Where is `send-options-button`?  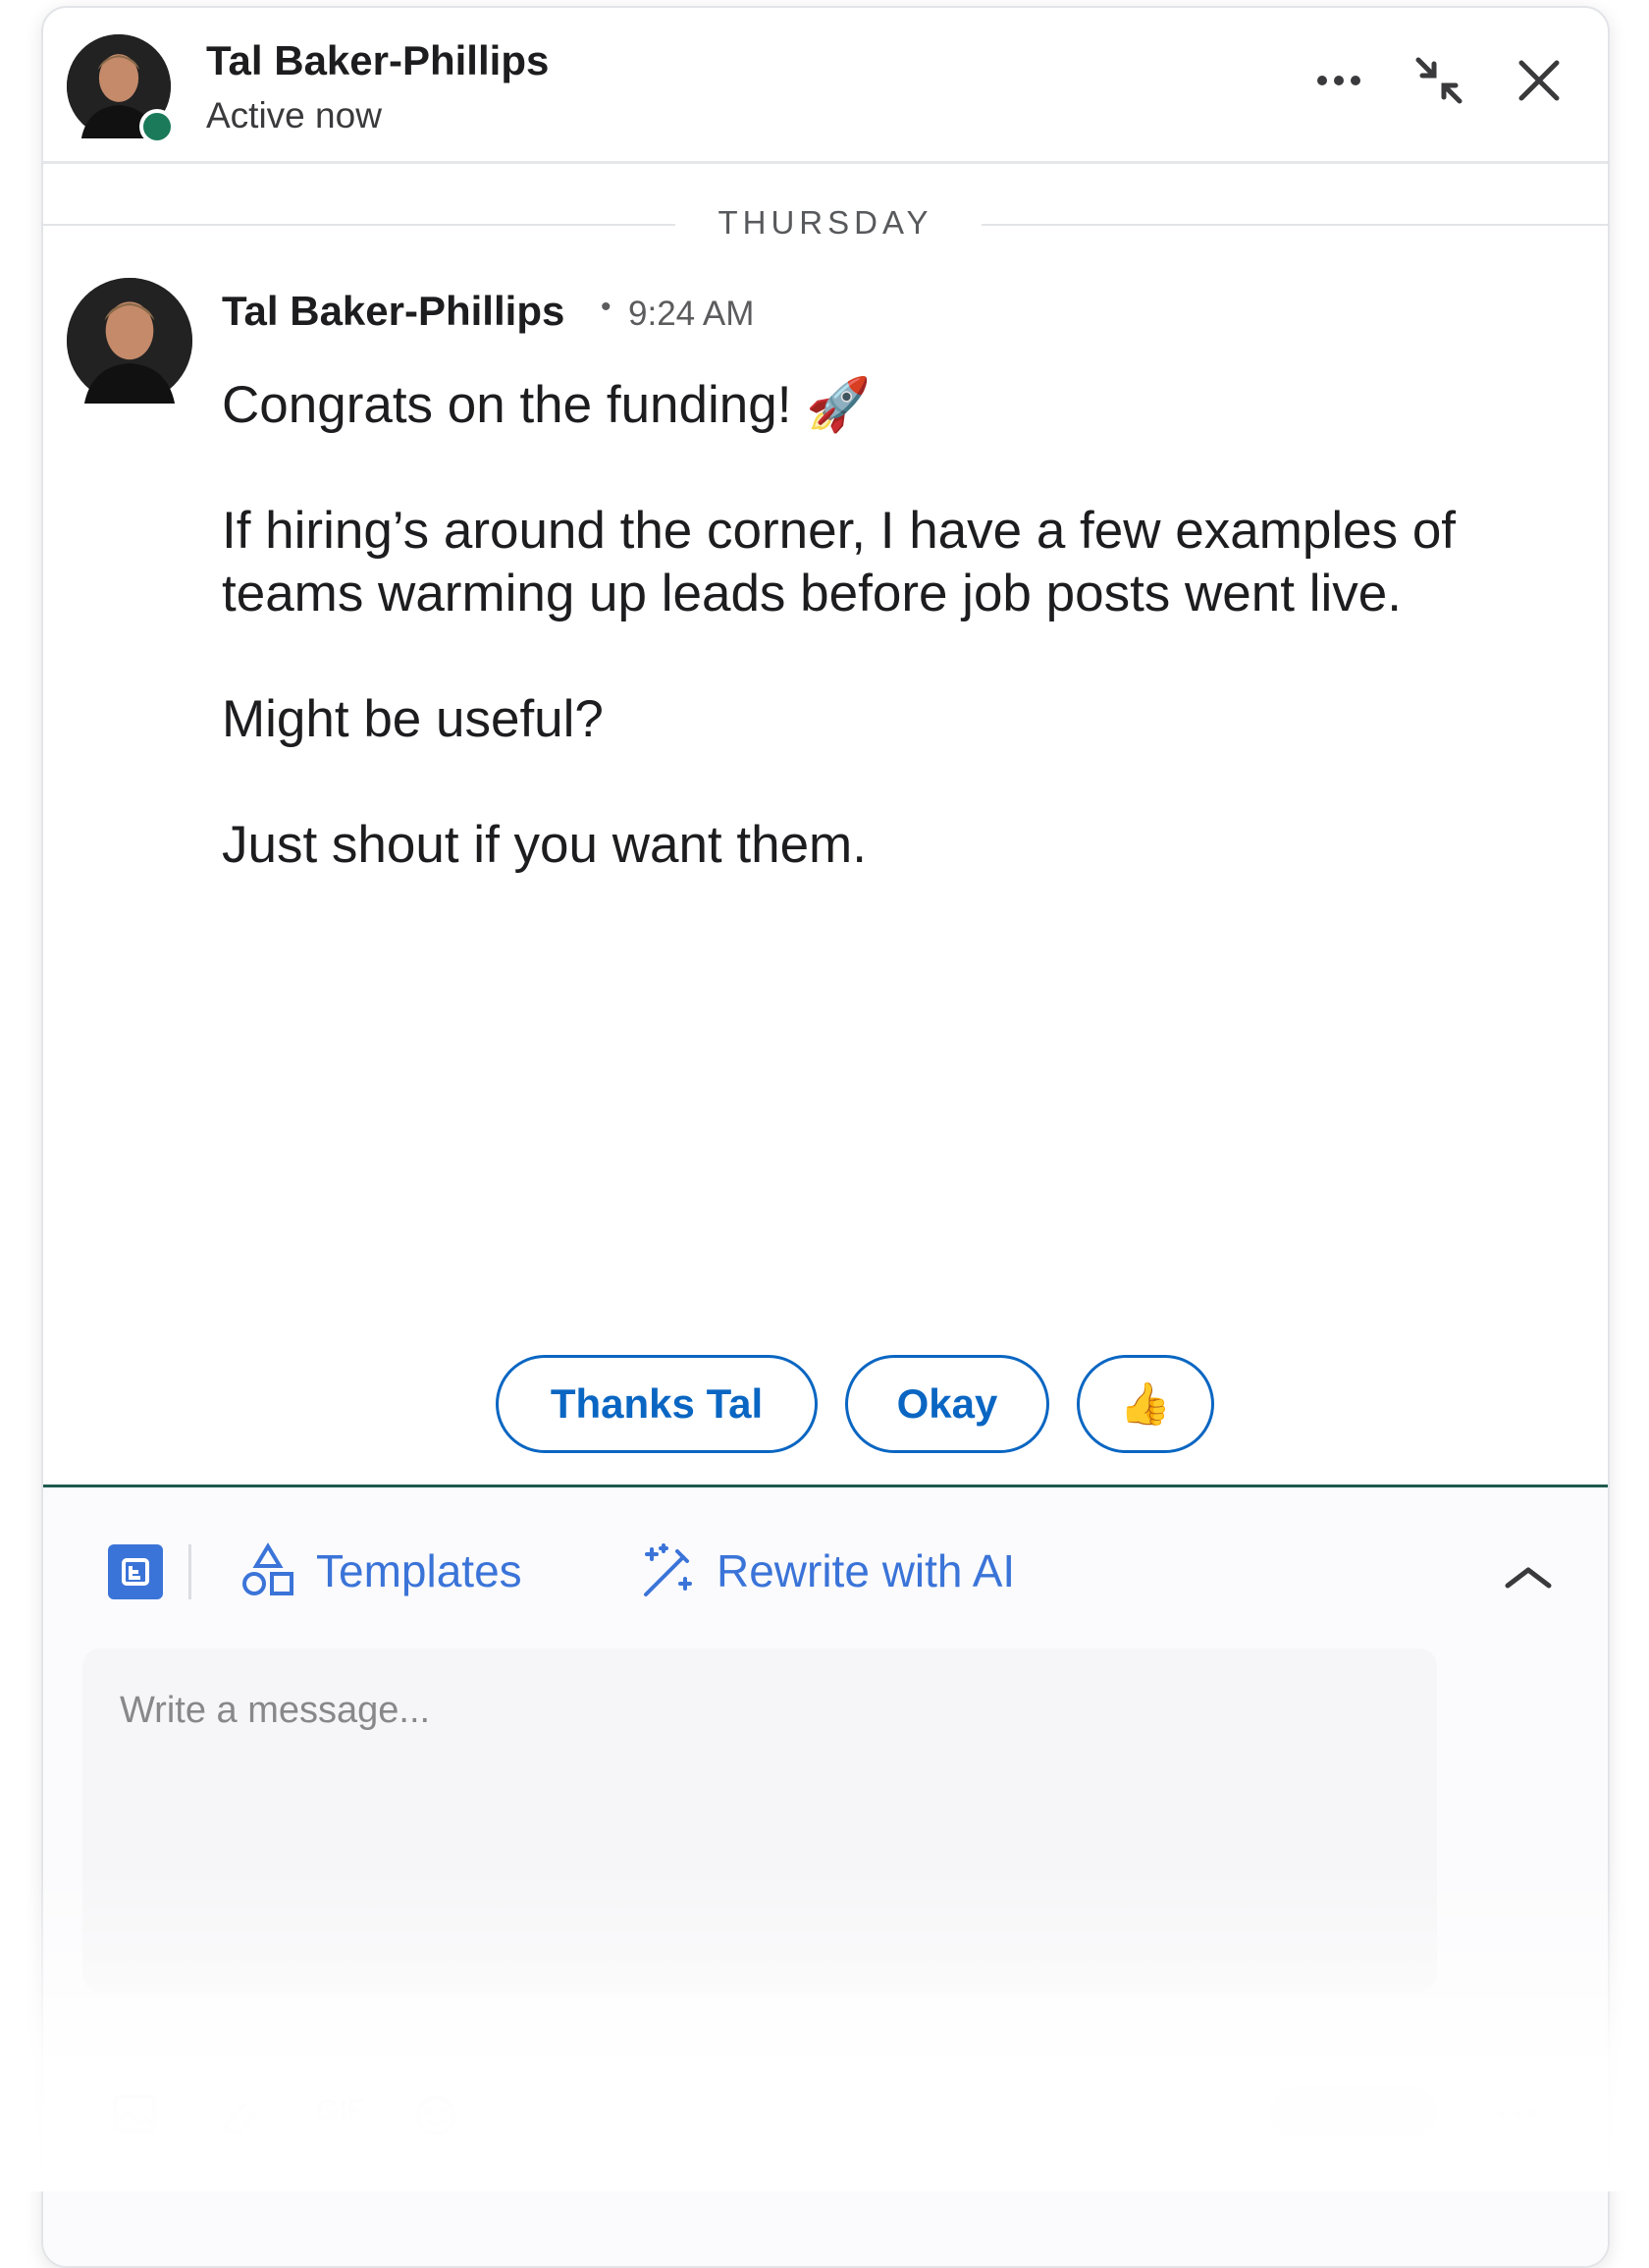
send-options-button is located at coordinates (1517, 2111).